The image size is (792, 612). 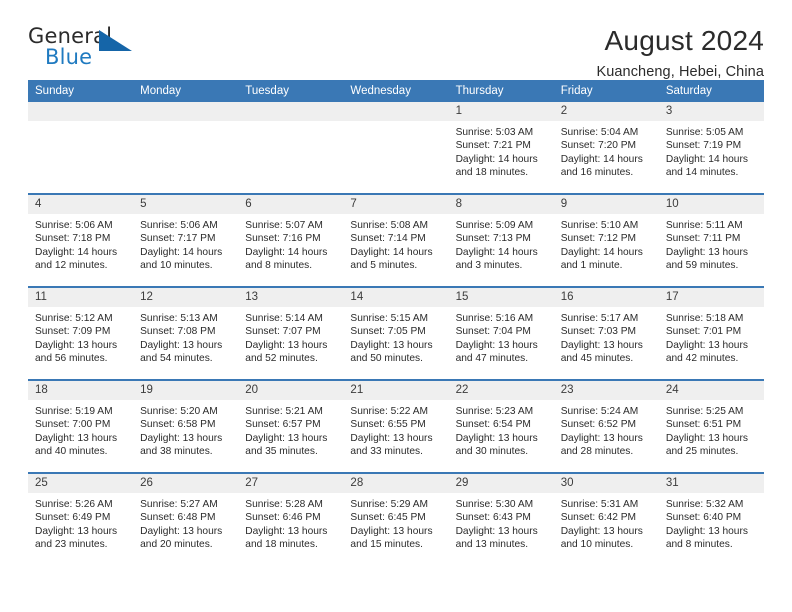 What do you see at coordinates (501, 483) in the screenshot?
I see `day-number: 29` at bounding box center [501, 483].